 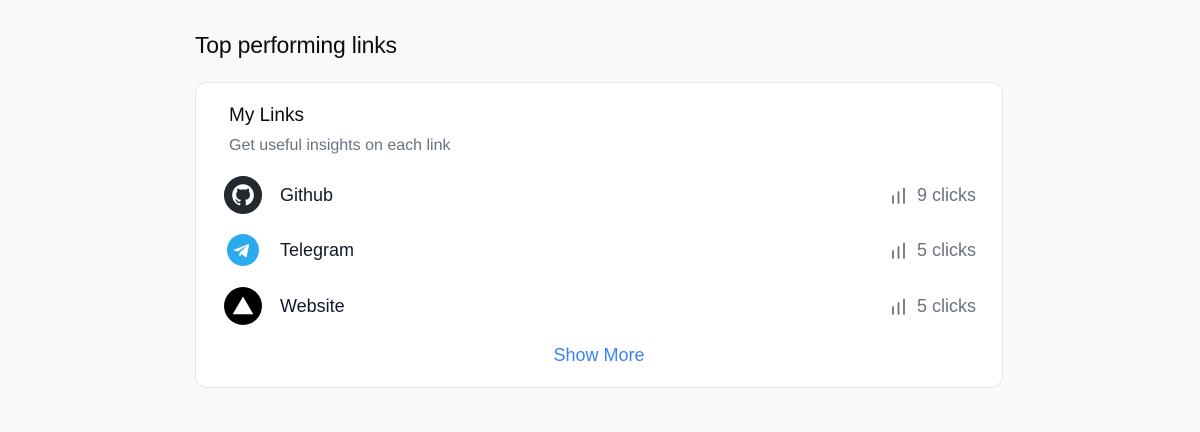 I want to click on github-icon, so click(x=243, y=195).